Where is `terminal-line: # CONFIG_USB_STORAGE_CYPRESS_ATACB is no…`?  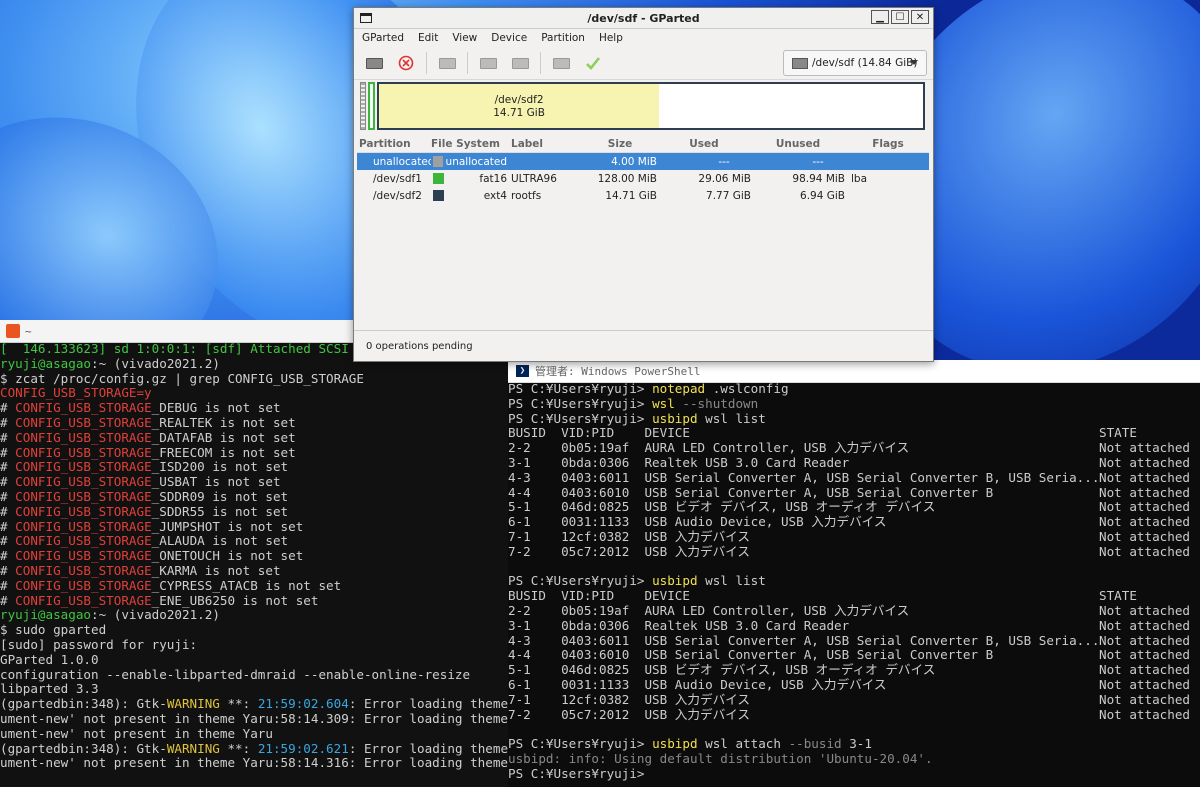
terminal-line: # CONFIG_USB_STORAGE_CYPRESS_ATACB is no… is located at coordinates (171, 585).